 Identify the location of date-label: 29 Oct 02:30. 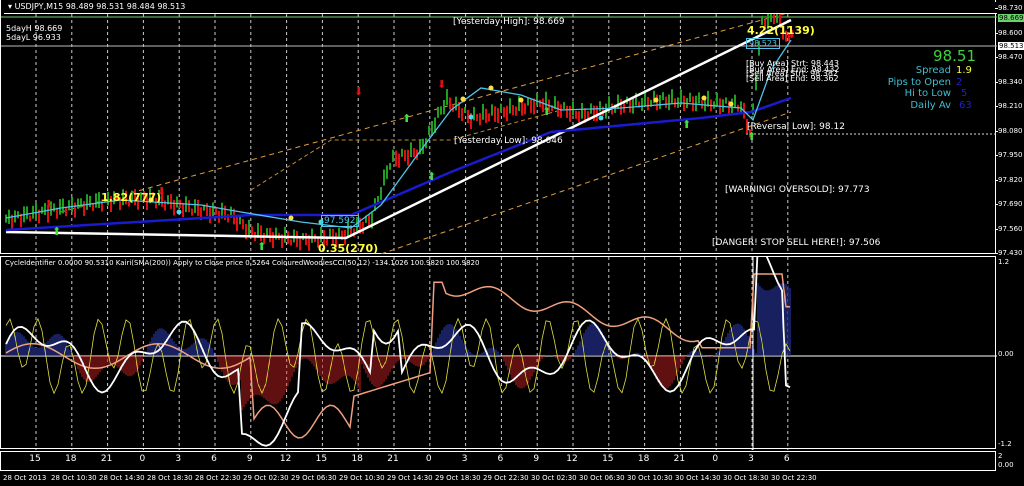
(266, 478).